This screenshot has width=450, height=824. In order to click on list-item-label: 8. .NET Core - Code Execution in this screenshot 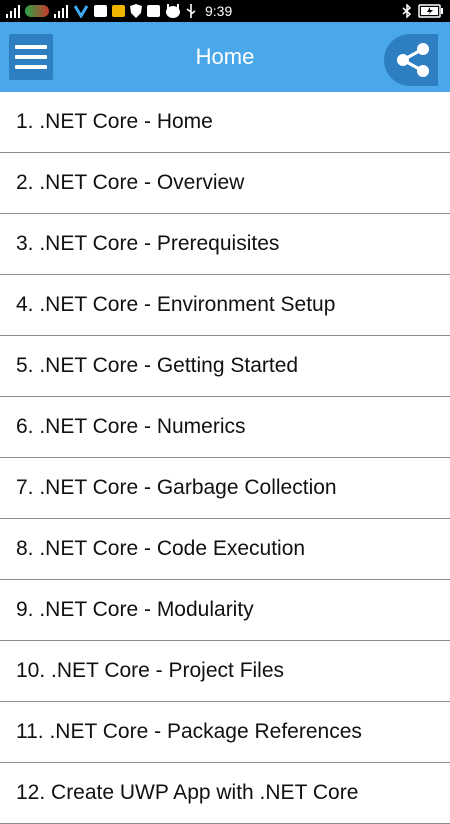, I will do `click(161, 548)`.